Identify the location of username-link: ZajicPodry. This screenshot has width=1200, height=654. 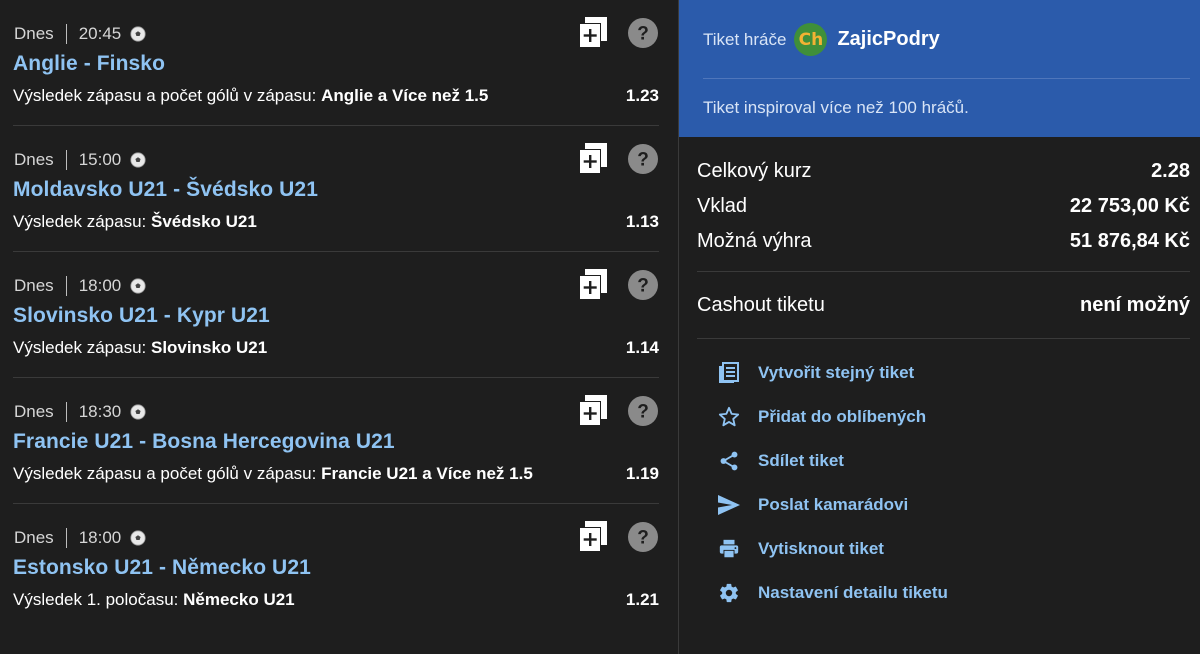
(888, 39).